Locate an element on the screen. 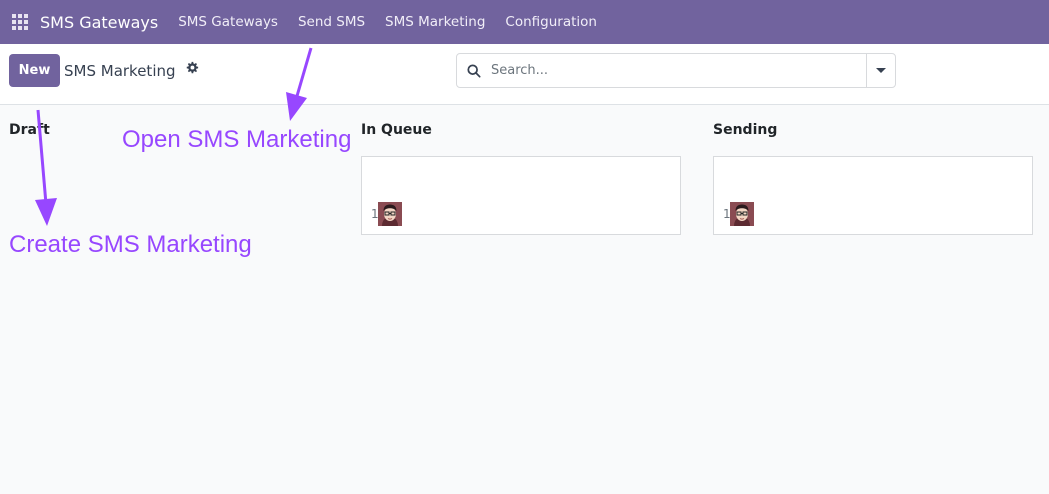 The image size is (1049, 494). menu-sms-marketing: SMS Marketing is located at coordinates (435, 22).